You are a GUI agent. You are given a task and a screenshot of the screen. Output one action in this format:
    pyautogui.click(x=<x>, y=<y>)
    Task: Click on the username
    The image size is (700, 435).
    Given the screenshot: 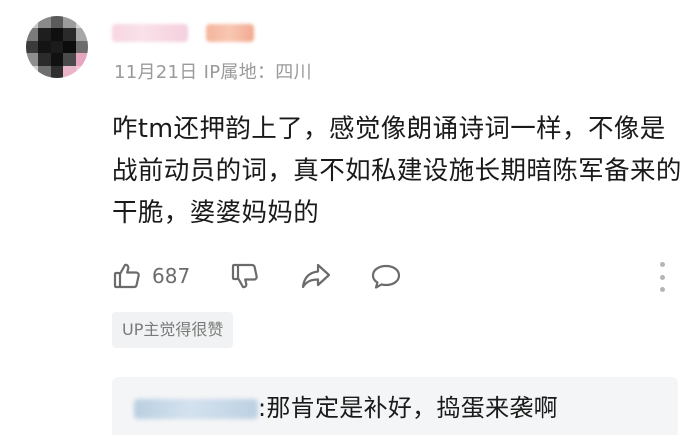 What is the action you would take?
    pyautogui.click(x=183, y=33)
    